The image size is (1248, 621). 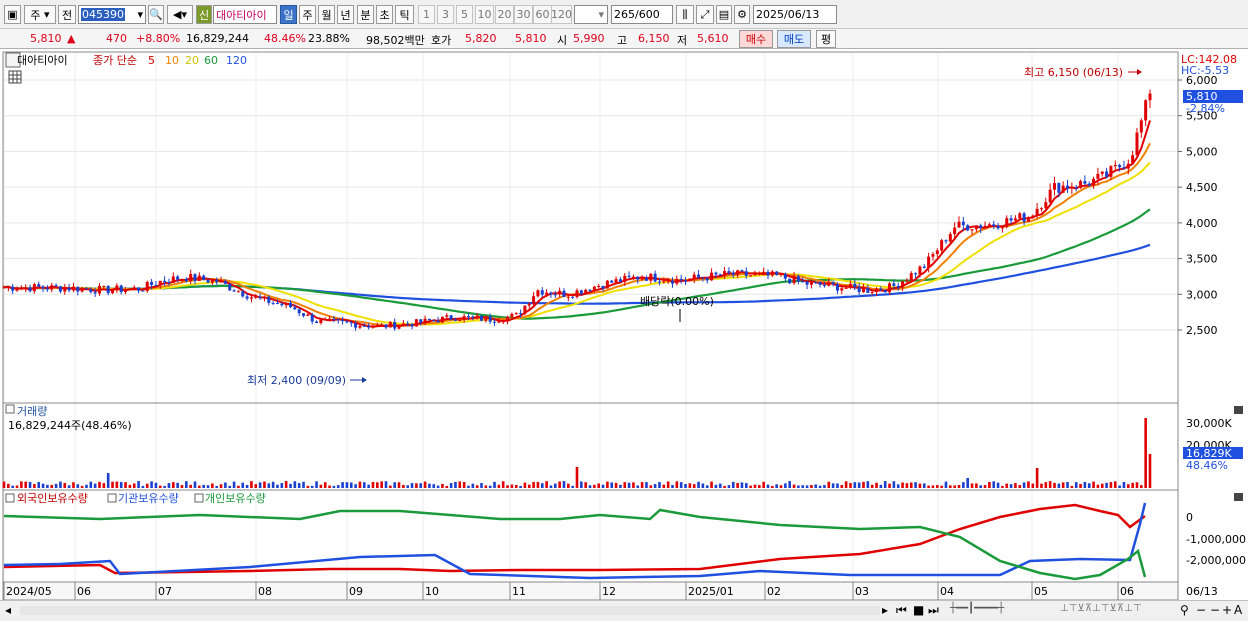 I want to click on period-day: 일, so click(x=288, y=14).